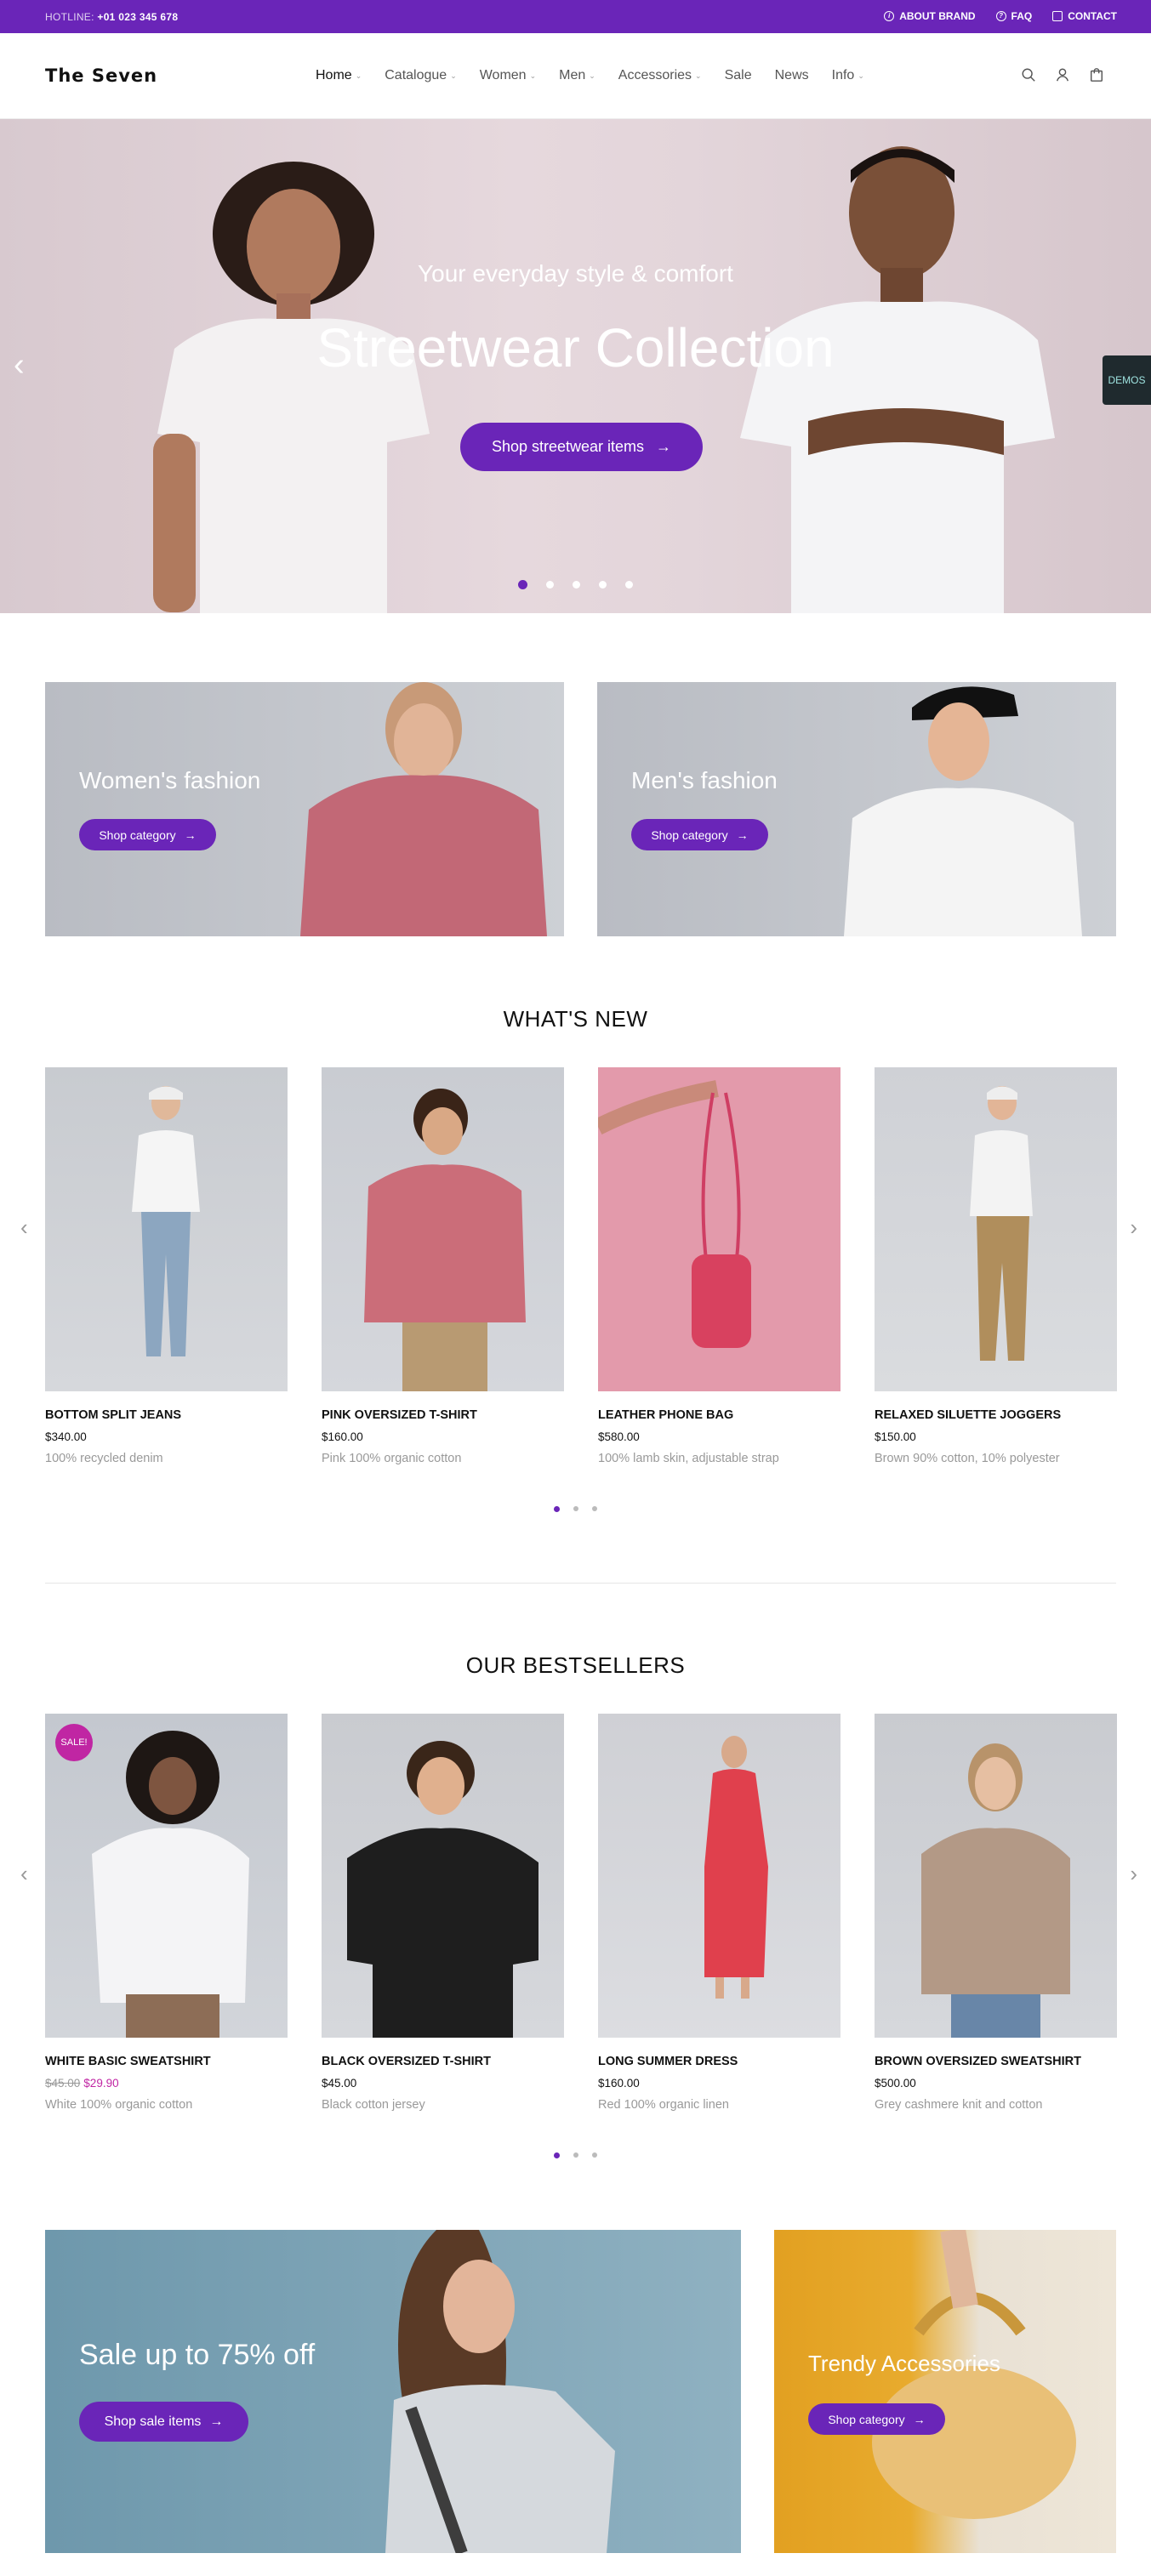  Describe the element at coordinates (24, 1873) in the screenshot. I see `bestsellers-prev-icon: ‹` at that location.